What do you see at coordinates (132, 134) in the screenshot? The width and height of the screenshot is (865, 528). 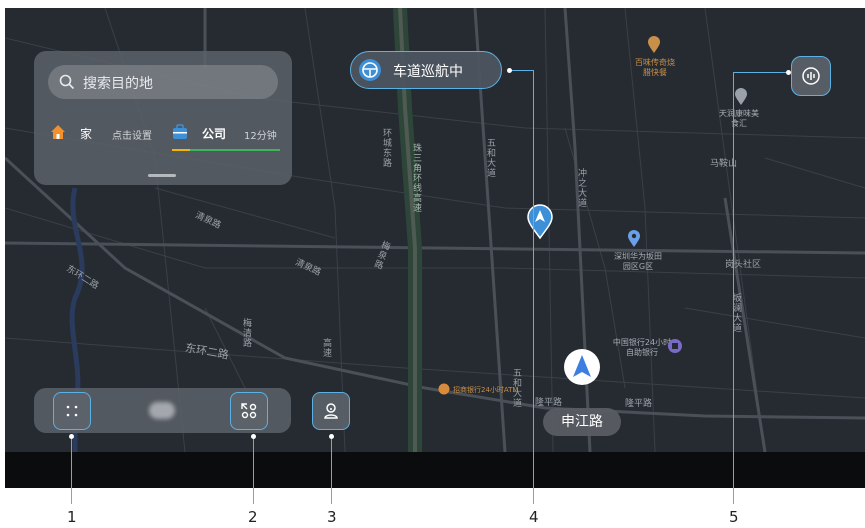 I see `home-hint: 点击设置` at bounding box center [132, 134].